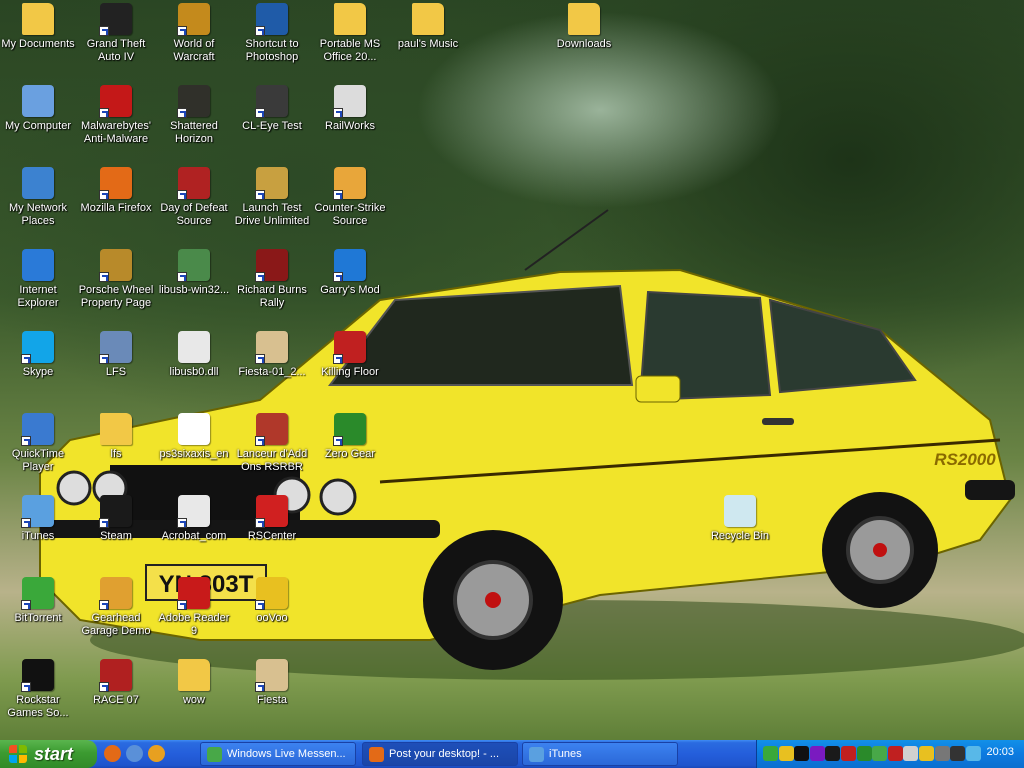 This screenshot has height=768, width=1024. What do you see at coordinates (428, 39) in the screenshot?
I see `desktop-icon: paul's Music` at bounding box center [428, 39].